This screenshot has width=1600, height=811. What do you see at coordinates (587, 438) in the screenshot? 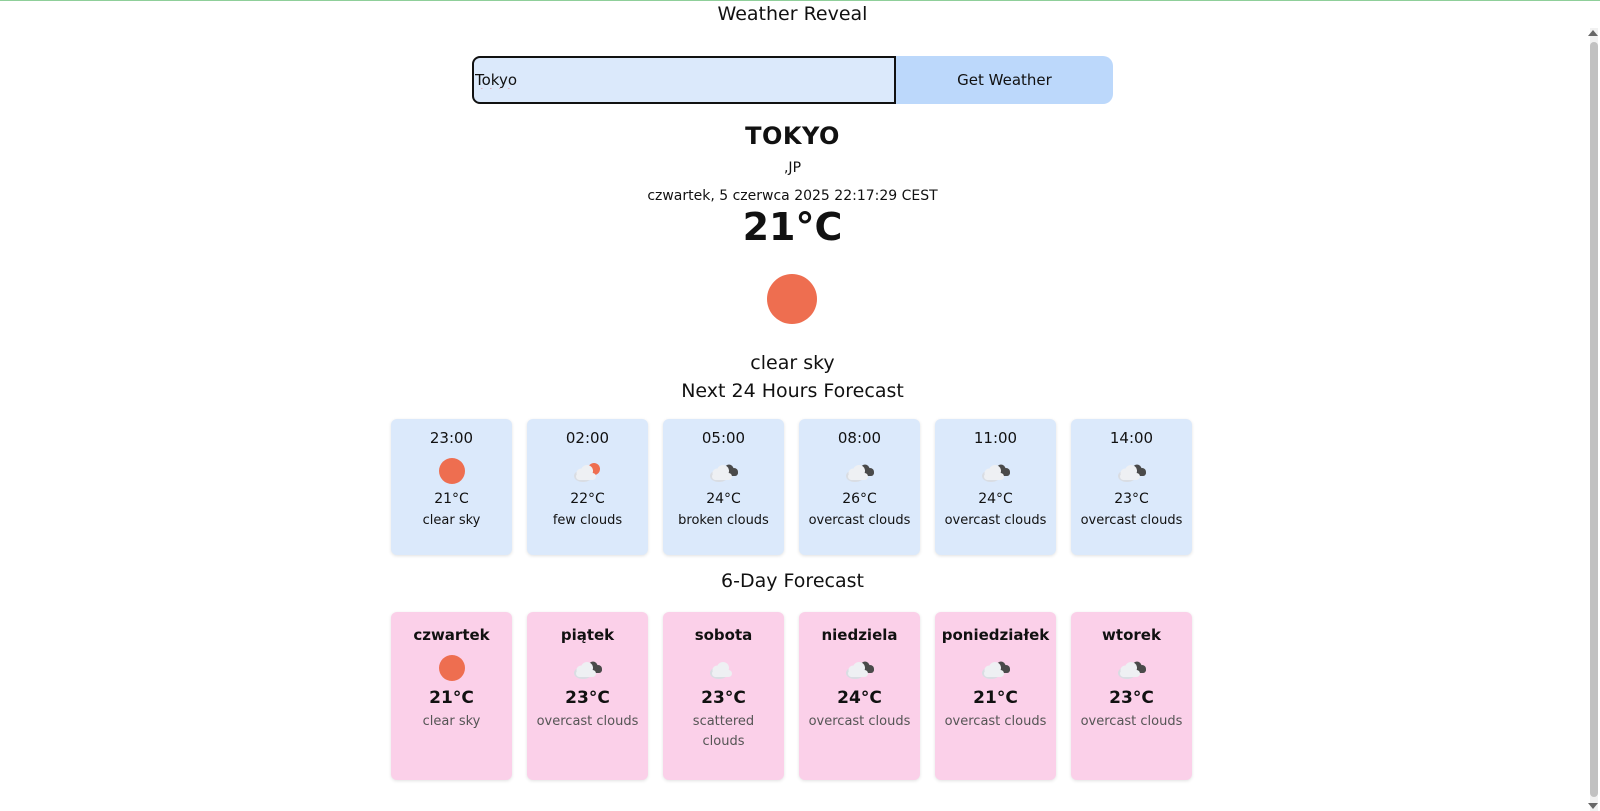
I see `forecast-time: 02:00` at bounding box center [587, 438].